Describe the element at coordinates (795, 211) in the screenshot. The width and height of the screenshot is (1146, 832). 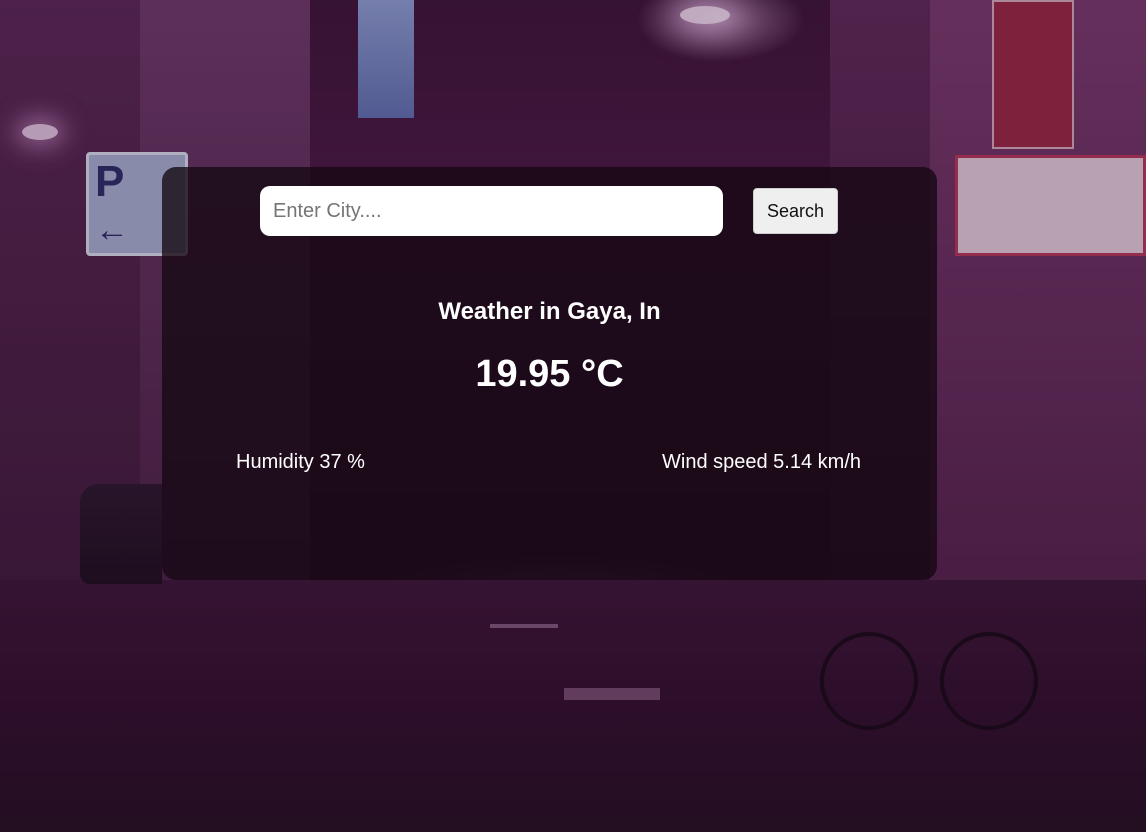
I see `search-button: Search` at that location.